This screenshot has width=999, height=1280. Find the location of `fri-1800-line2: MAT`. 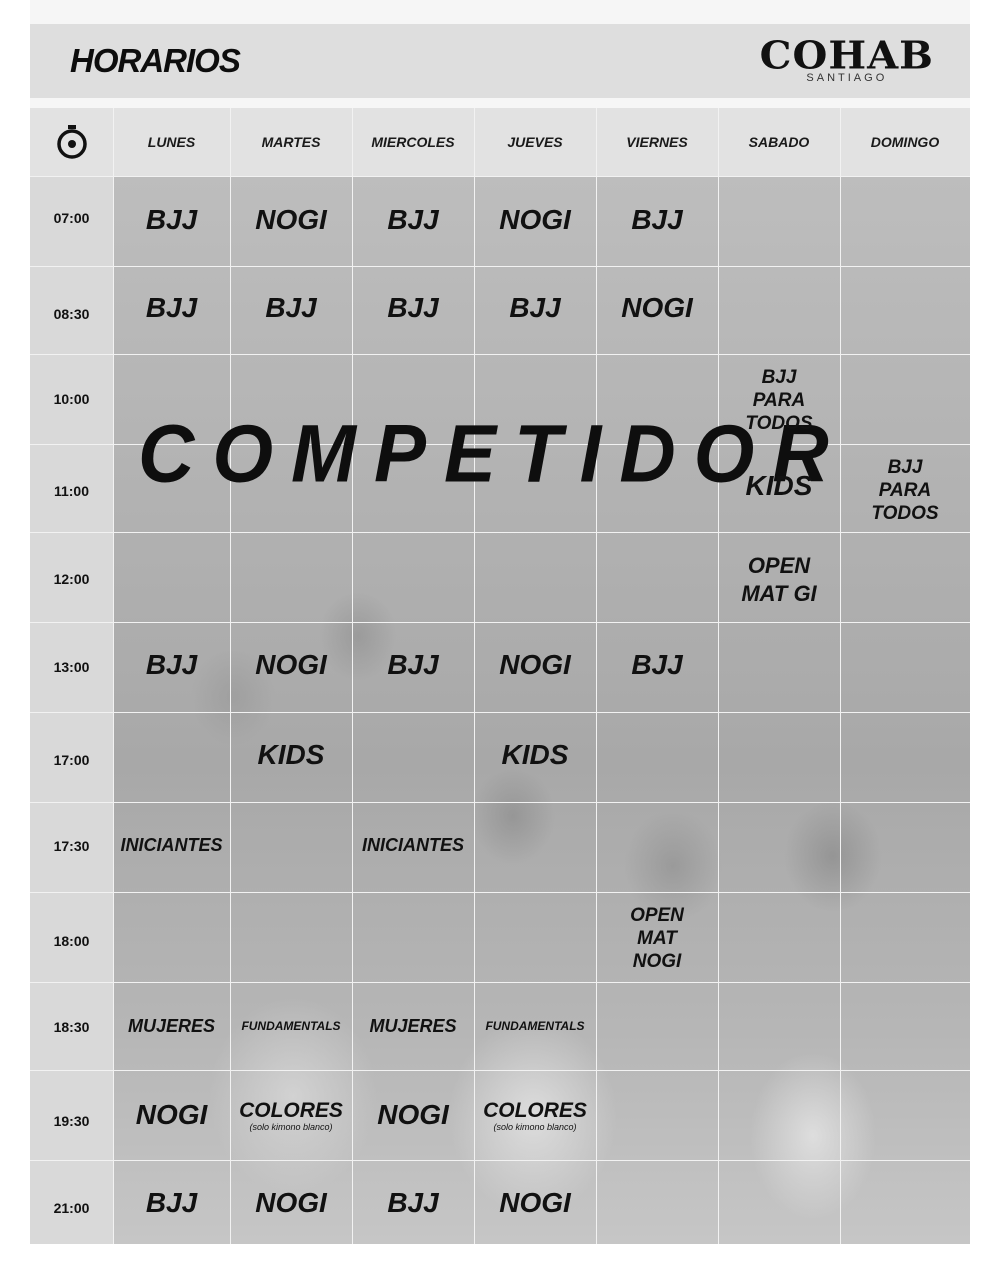

fri-1800-line2: MAT is located at coordinates (657, 938).